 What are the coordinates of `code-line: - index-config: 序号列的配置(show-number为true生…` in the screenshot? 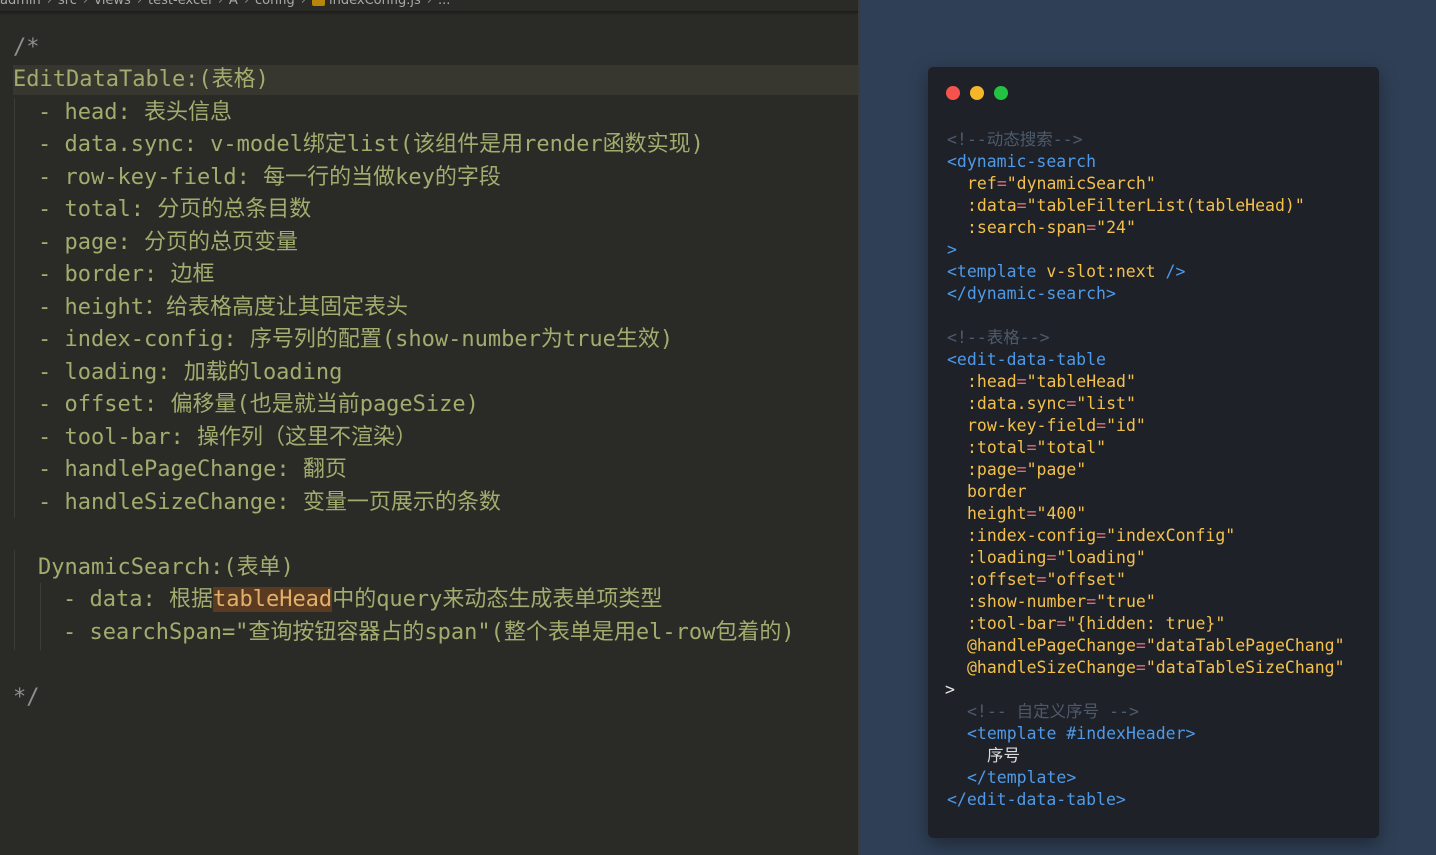 It's located at (356, 339).